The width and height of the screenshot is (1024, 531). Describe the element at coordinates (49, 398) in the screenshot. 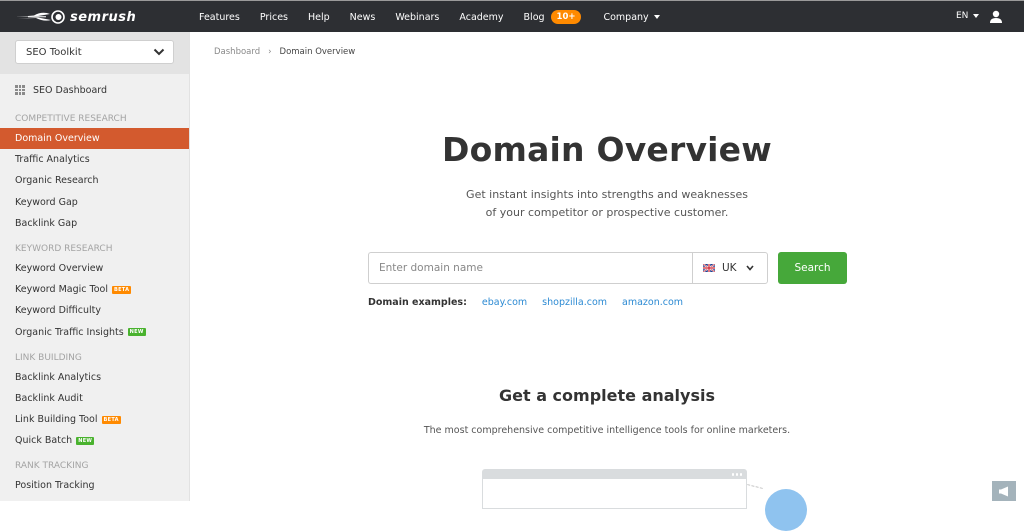

I see `sidebar-item-label: Backlink Audit` at that location.